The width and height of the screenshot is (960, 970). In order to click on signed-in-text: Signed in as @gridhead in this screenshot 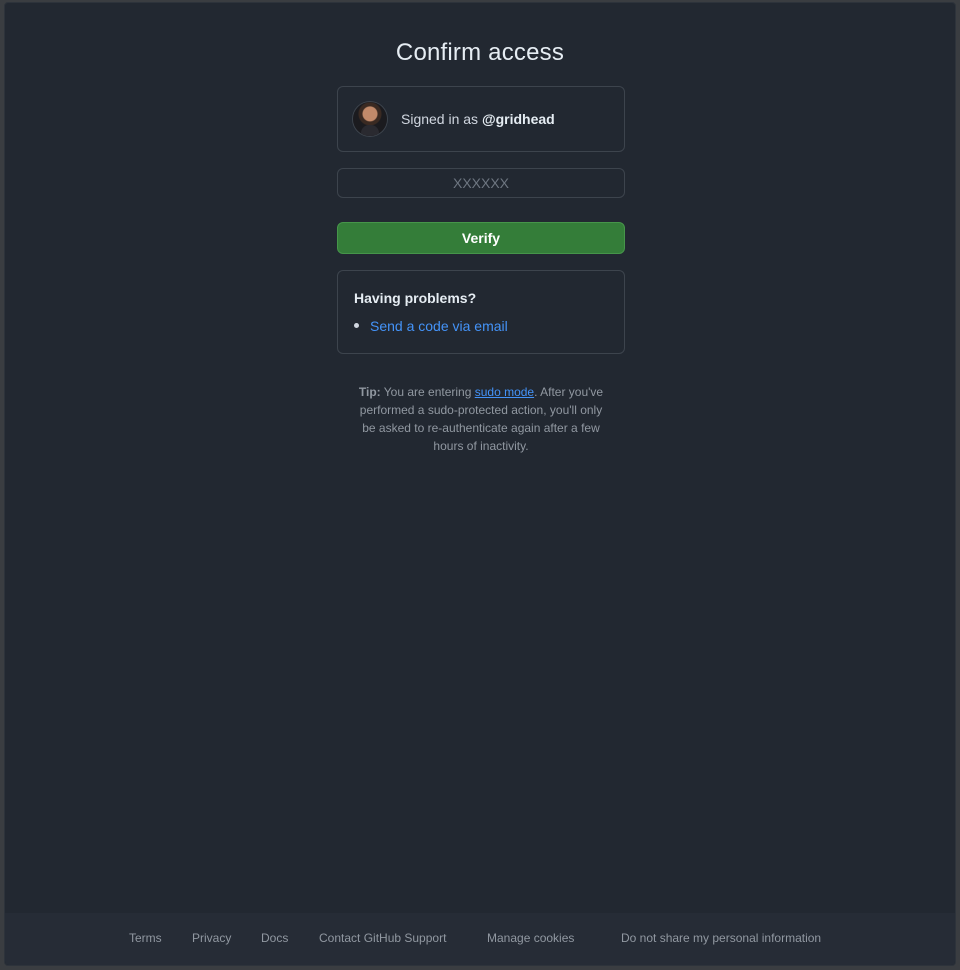, I will do `click(478, 119)`.